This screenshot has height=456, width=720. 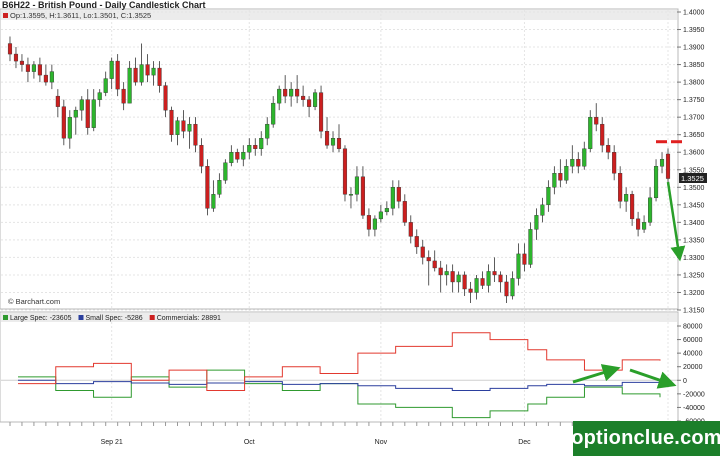 I want to click on price-tick-label: 1.3400, so click(x=694, y=223).